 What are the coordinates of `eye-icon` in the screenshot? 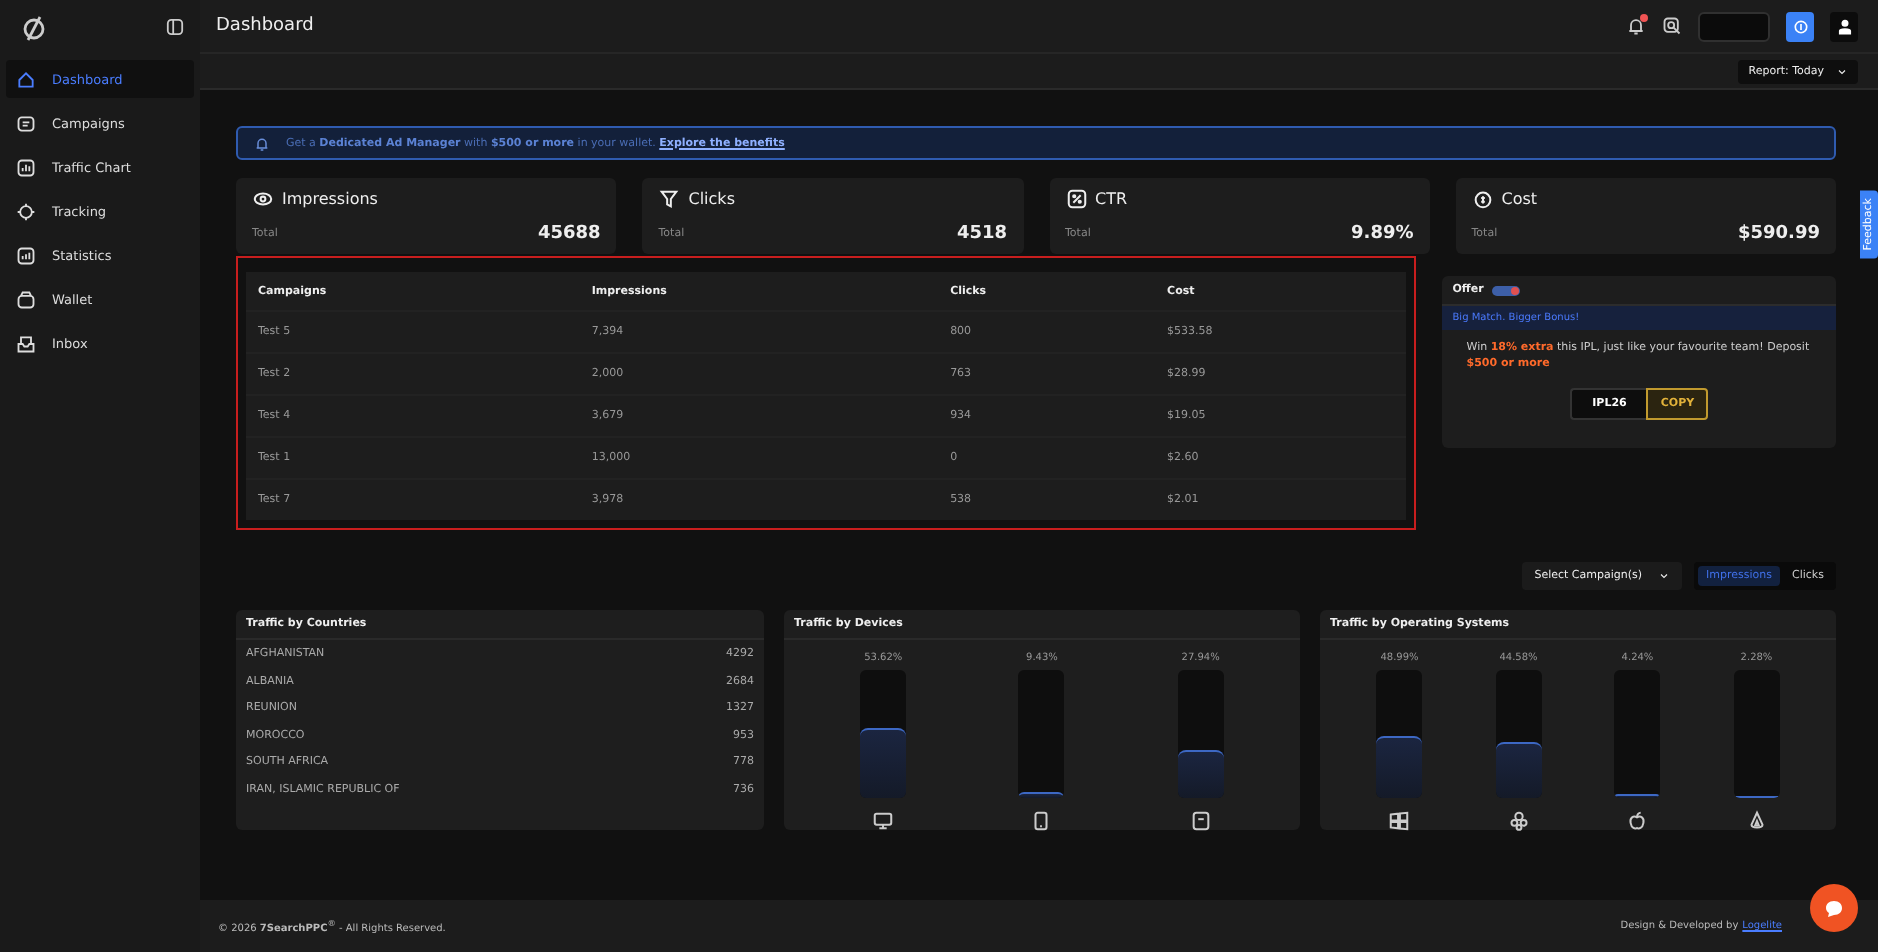 It's located at (263, 199).